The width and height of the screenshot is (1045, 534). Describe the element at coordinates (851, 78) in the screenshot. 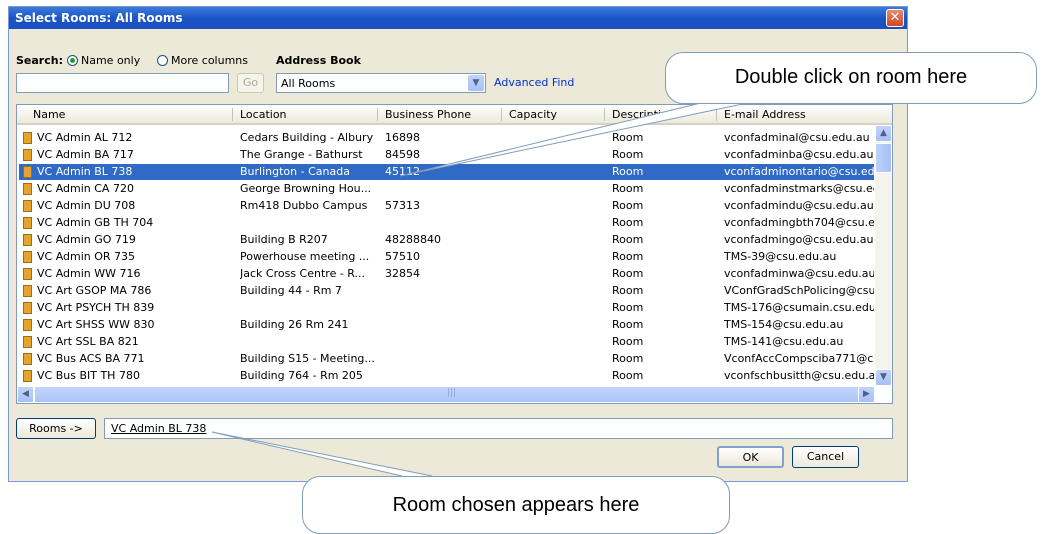

I see `callout-double-click: Double click on room here` at that location.